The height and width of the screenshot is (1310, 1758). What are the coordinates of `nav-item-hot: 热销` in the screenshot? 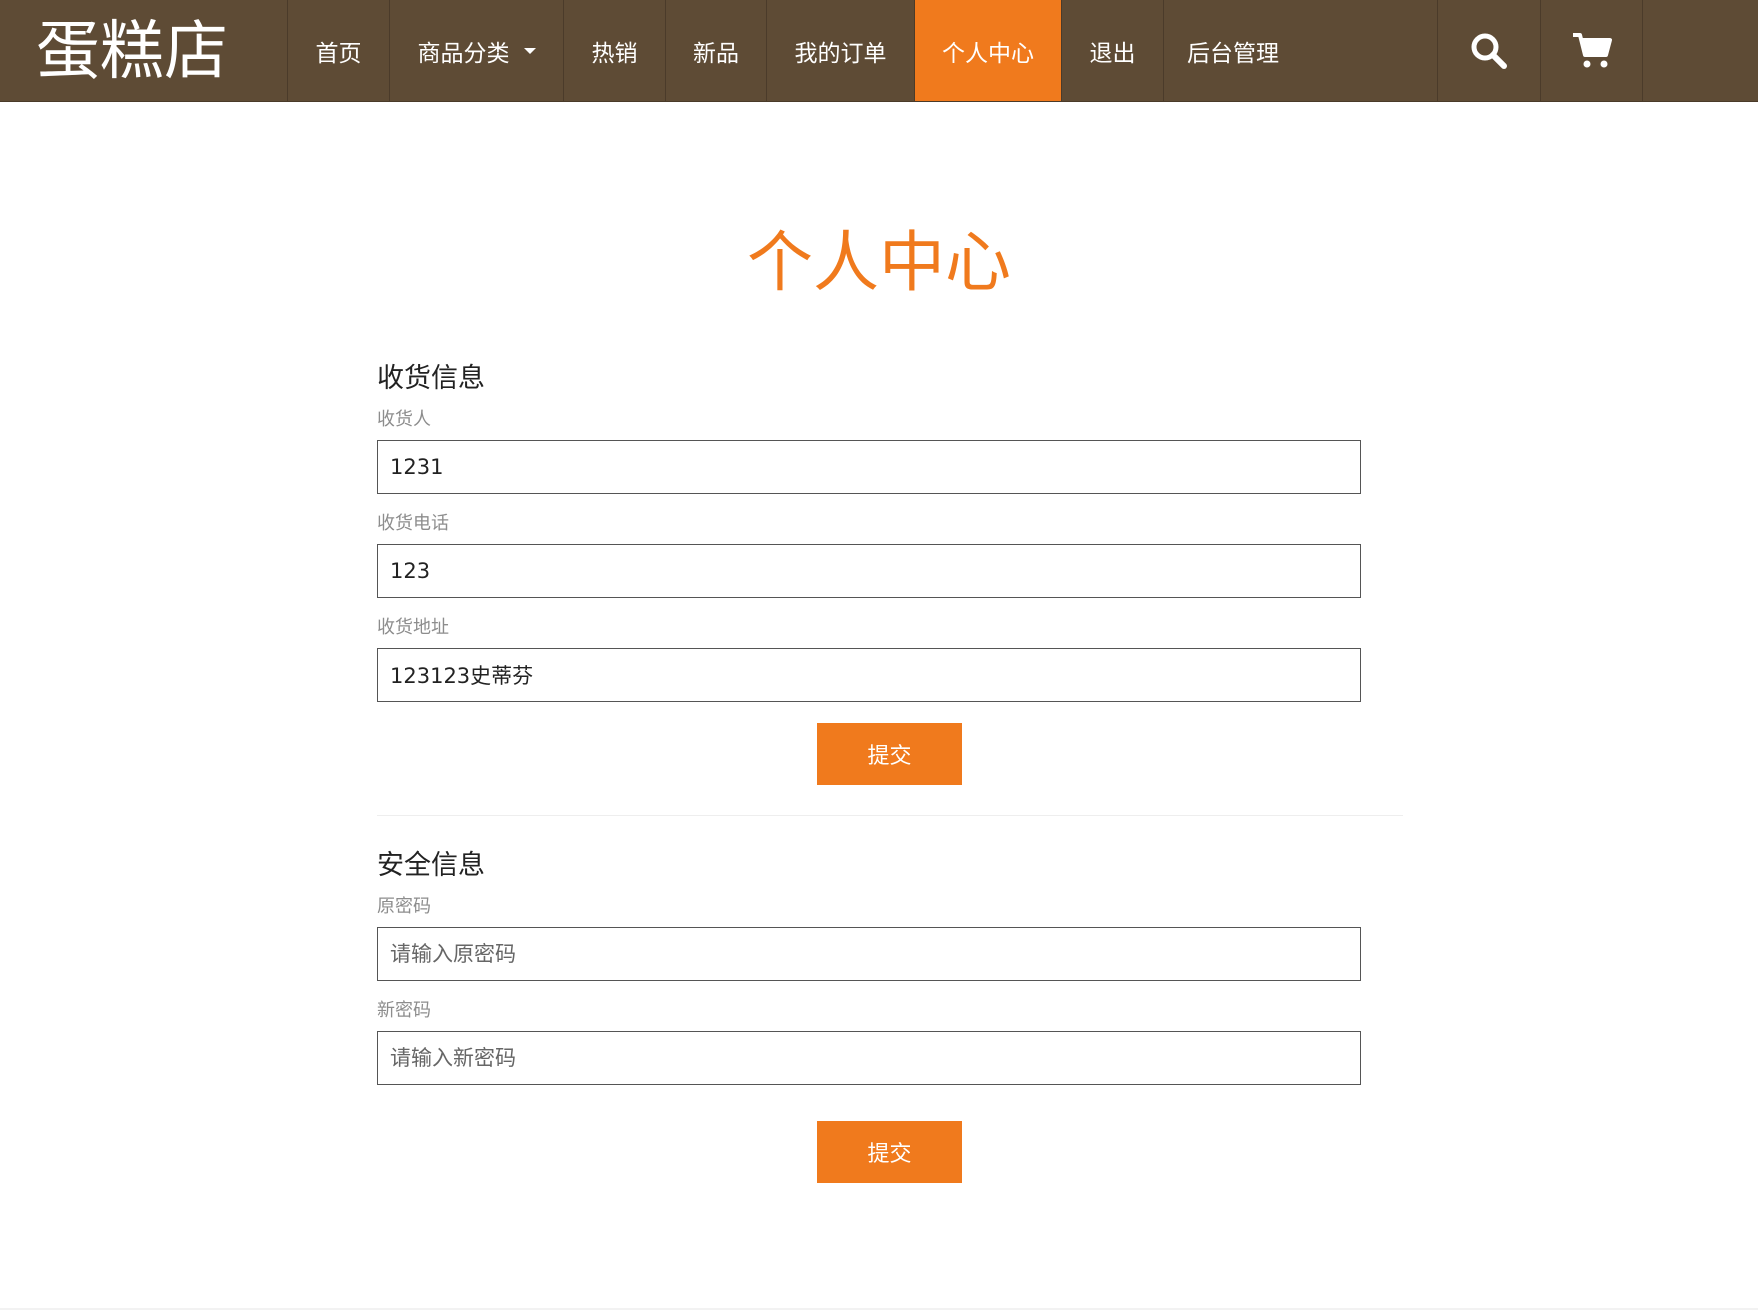 It's located at (614, 50).